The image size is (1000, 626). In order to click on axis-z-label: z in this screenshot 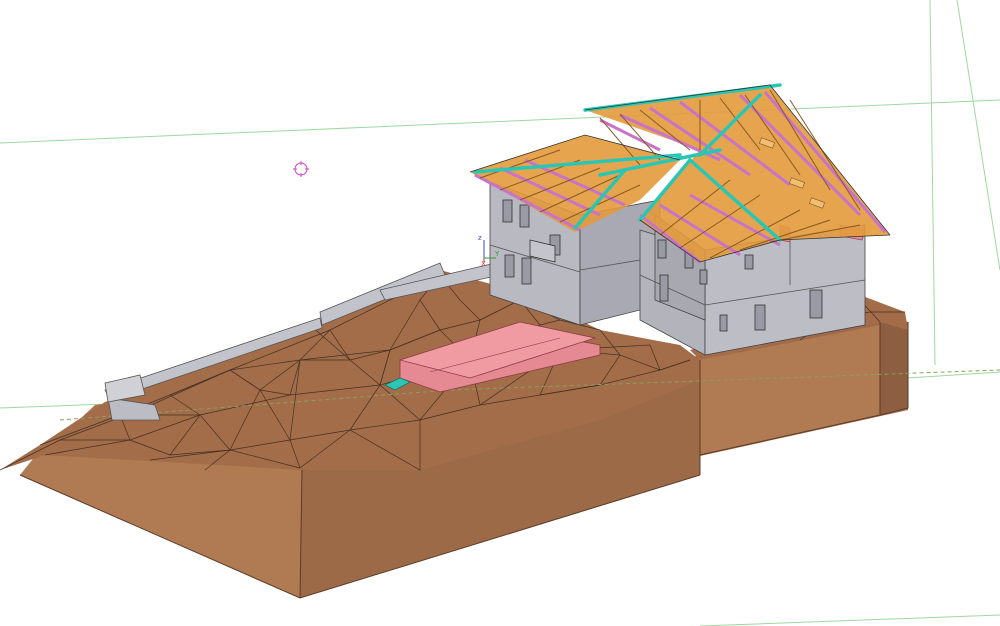, I will do `click(480, 238)`.